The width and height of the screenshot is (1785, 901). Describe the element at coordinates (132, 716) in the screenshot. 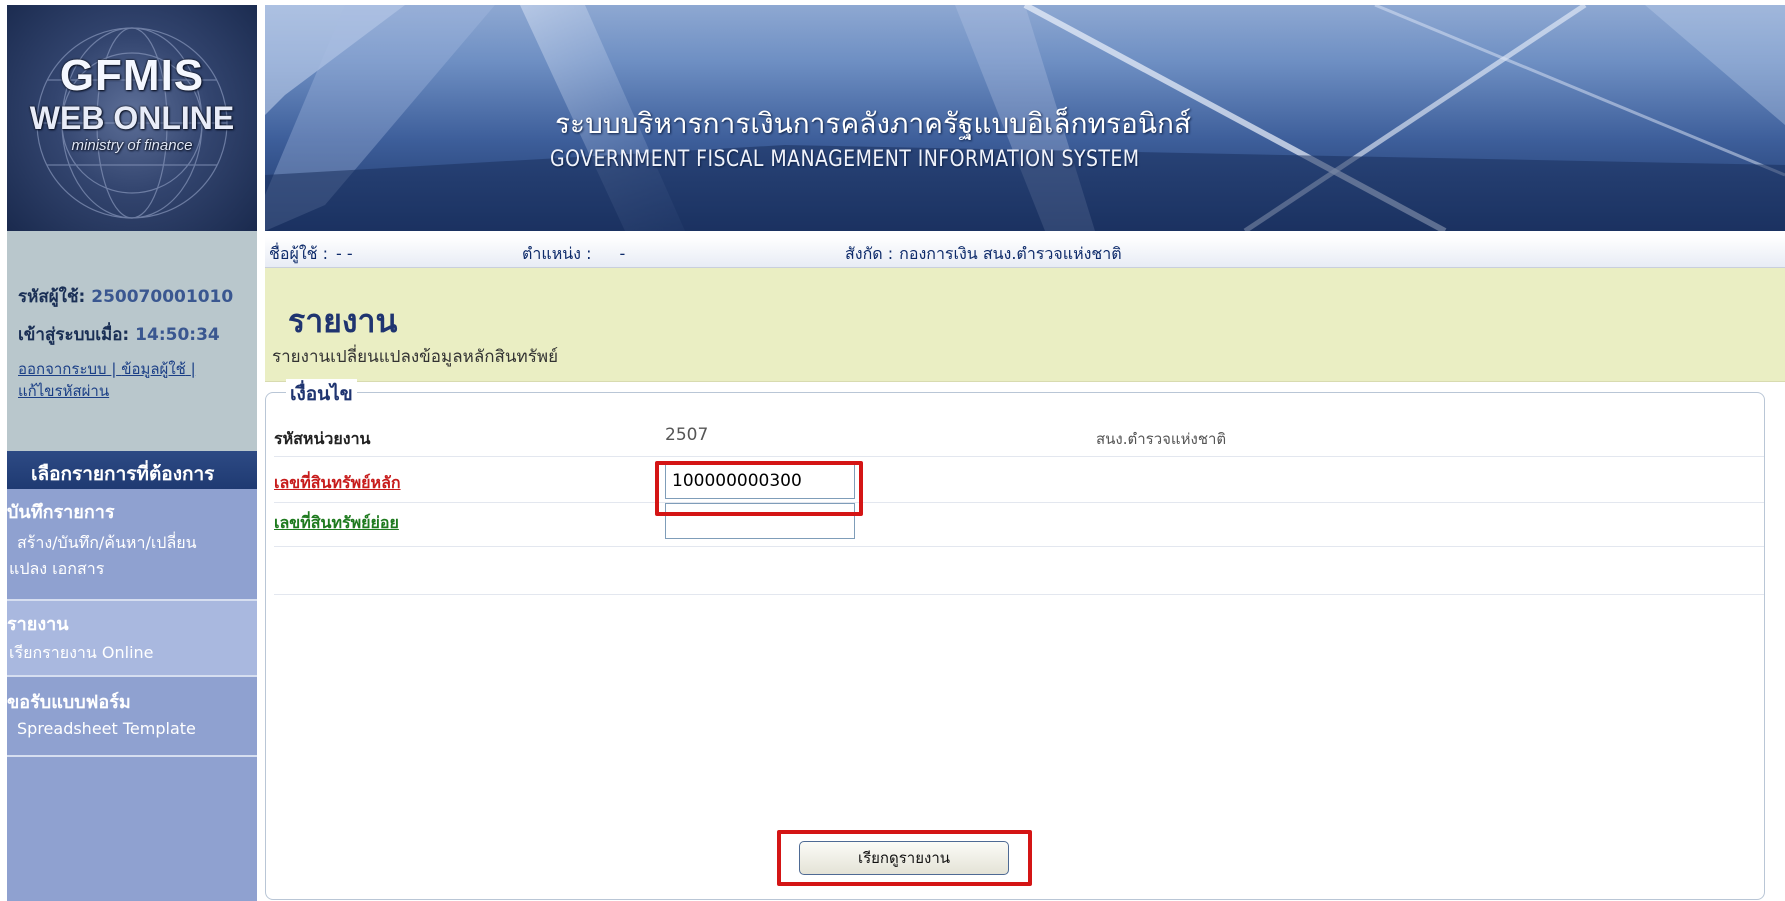

I see `menu-group-forms: ขอรับแบบฟอร์ม Spreadsheet Template` at that location.